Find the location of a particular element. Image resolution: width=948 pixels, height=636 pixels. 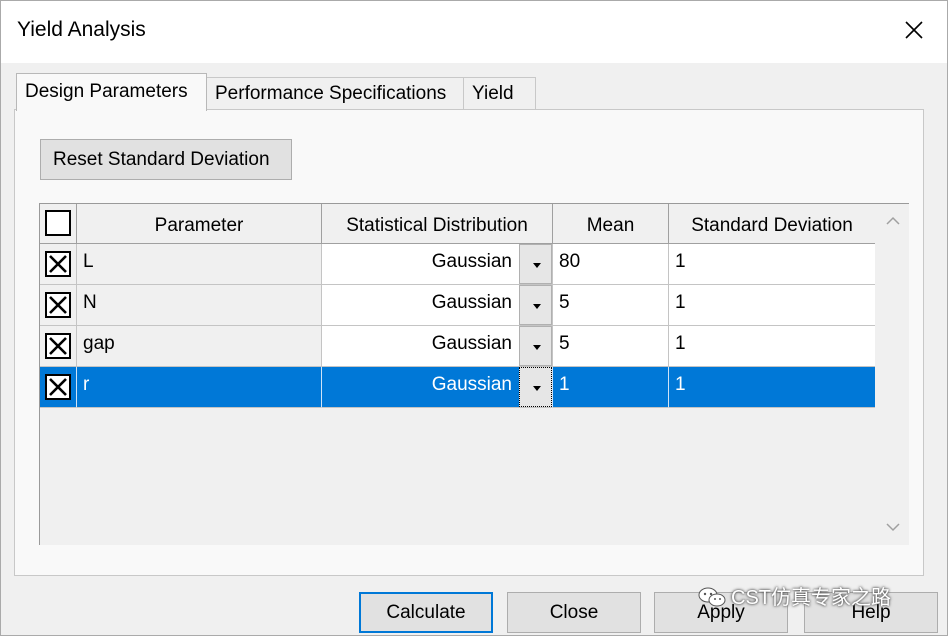

header-checkbox-cell is located at coordinates (58, 224).